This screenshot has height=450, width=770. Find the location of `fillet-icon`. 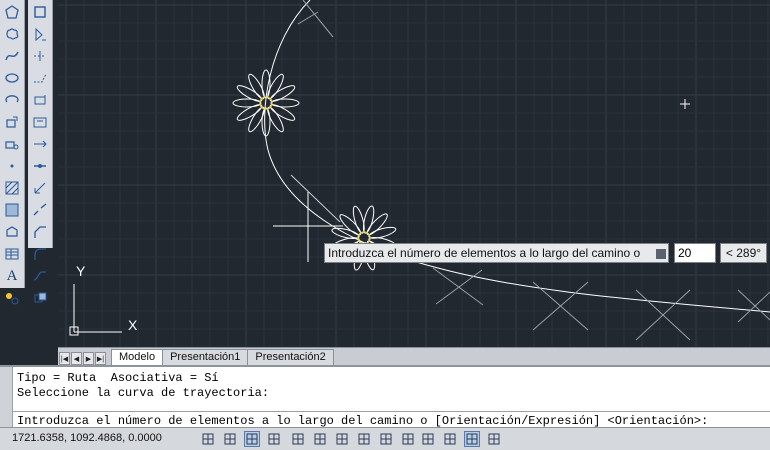

fillet-icon is located at coordinates (40, 254).